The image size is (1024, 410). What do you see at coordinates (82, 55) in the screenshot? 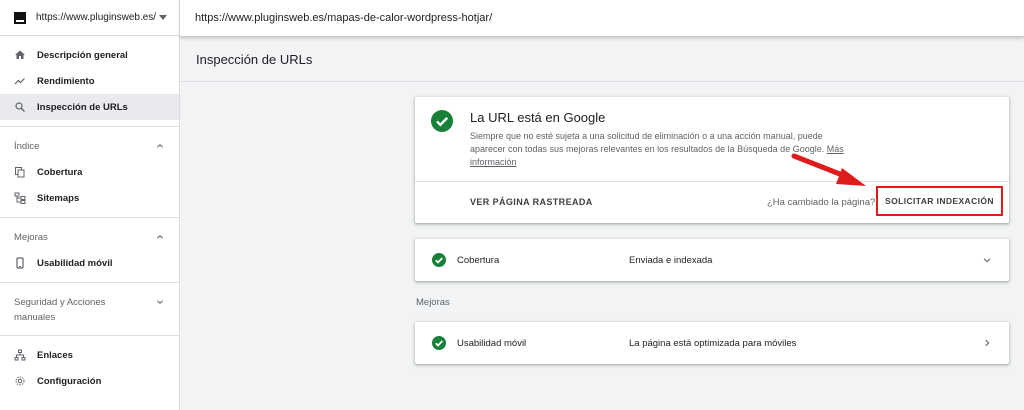
I see `sidebar-item-label: Descripción general` at bounding box center [82, 55].